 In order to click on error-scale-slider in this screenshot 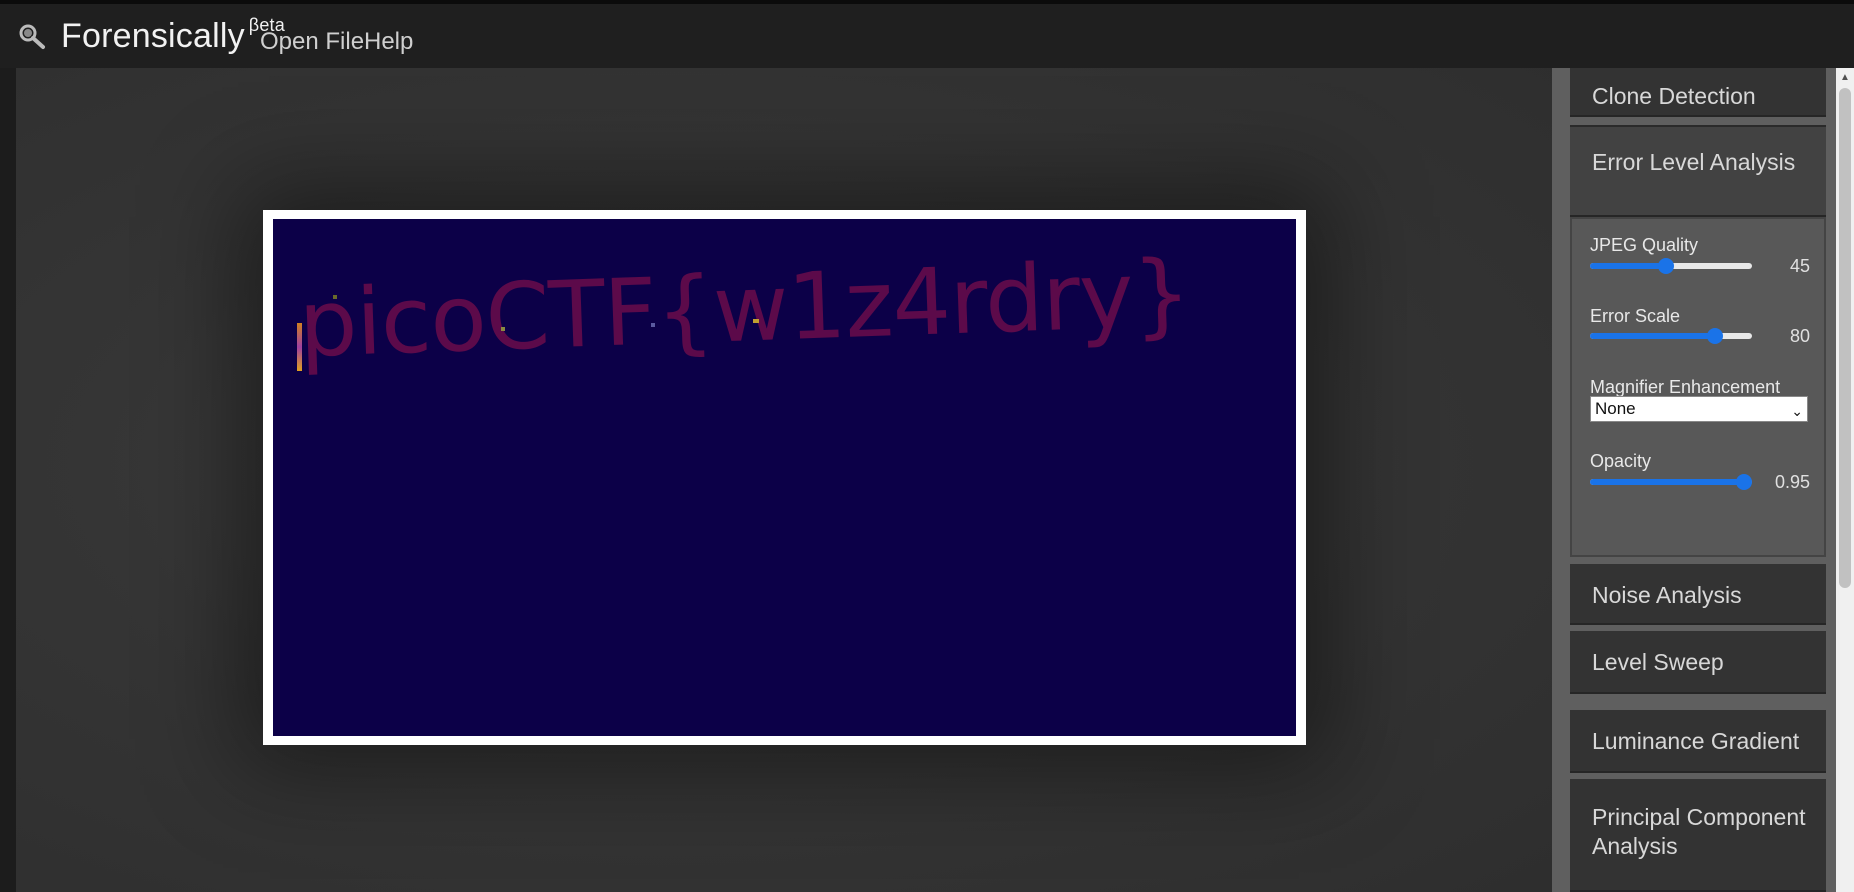, I will do `click(1671, 336)`.